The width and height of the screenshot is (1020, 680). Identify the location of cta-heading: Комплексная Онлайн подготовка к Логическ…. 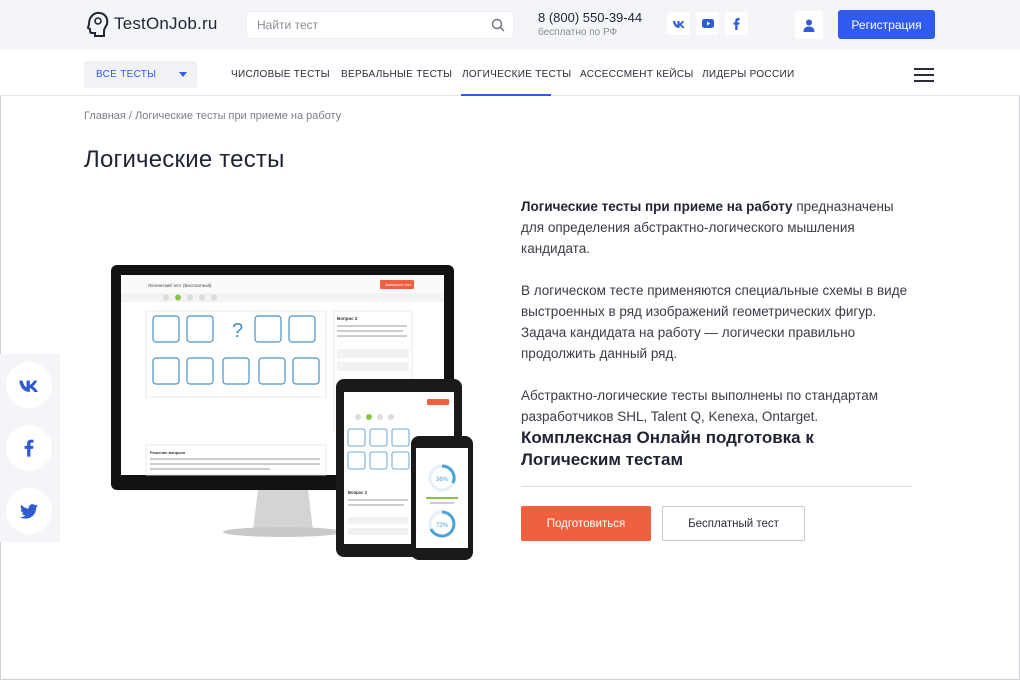
(667, 448).